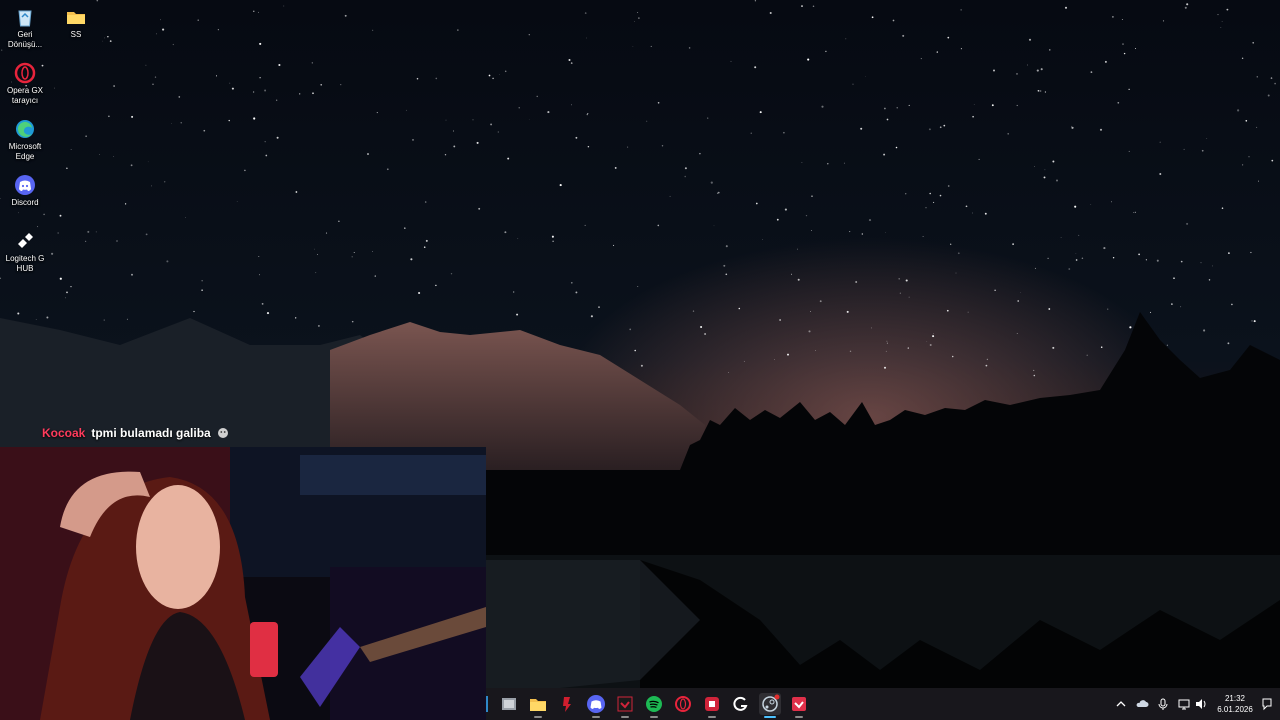  Describe the element at coordinates (771, 703) in the screenshot. I see `steam-icon` at that location.